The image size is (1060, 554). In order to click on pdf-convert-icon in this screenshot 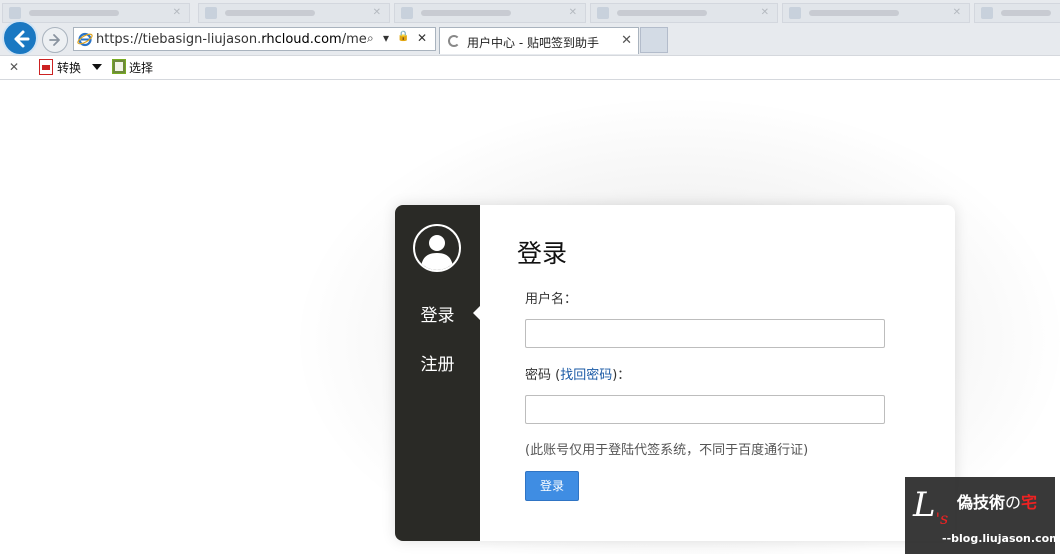, I will do `click(46, 67)`.